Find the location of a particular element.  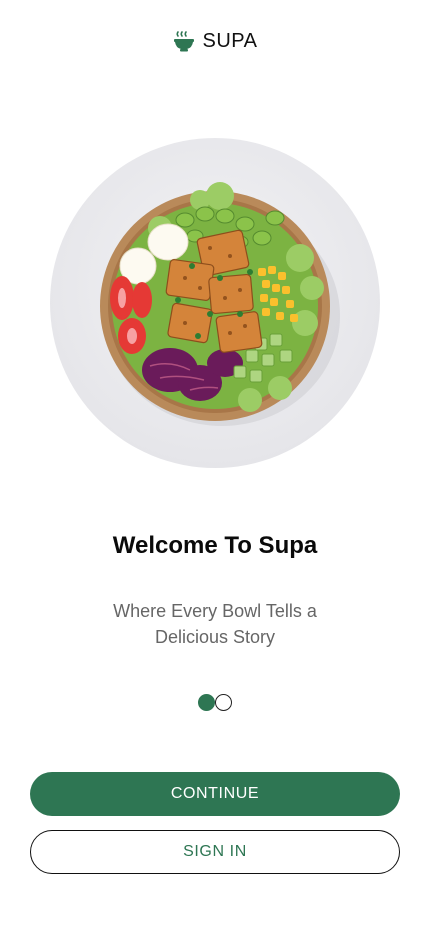

pagination-dots is located at coordinates (215, 702).